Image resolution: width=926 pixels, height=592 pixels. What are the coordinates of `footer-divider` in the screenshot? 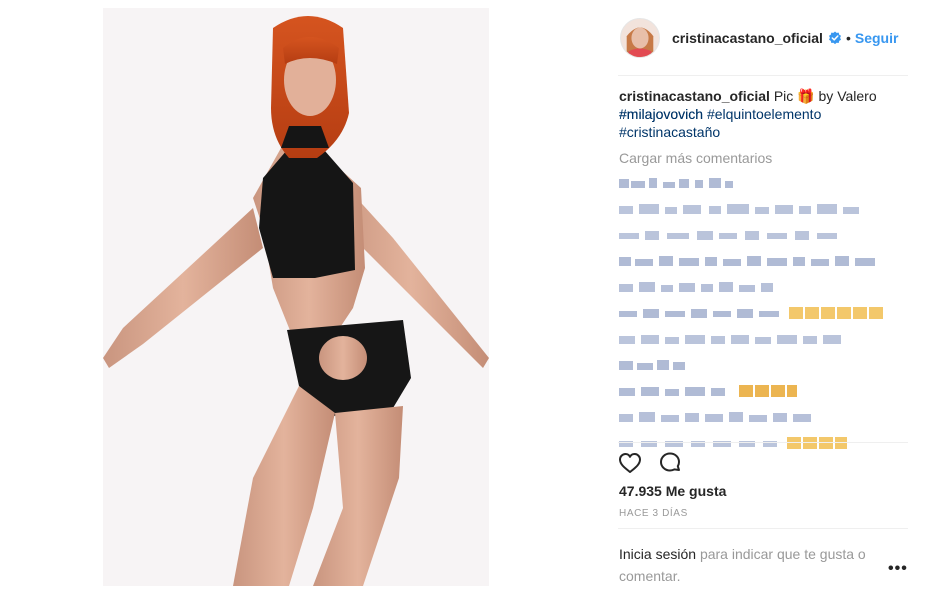 It's located at (763, 528).